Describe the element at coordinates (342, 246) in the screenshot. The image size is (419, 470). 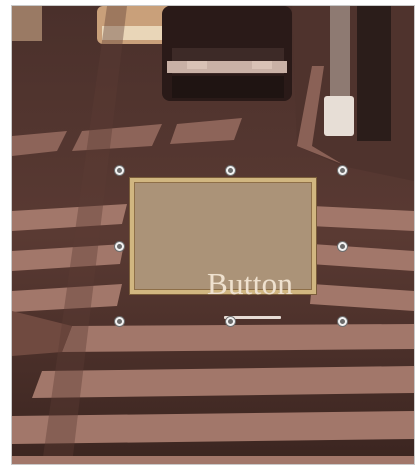
I see `resize-handle-middle-right` at that location.